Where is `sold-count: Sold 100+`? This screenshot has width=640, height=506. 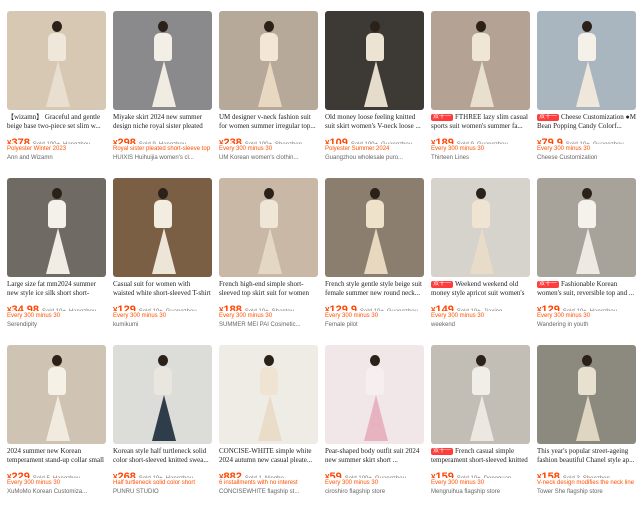
sold-count: Sold 100+ is located at coordinates (258, 143).